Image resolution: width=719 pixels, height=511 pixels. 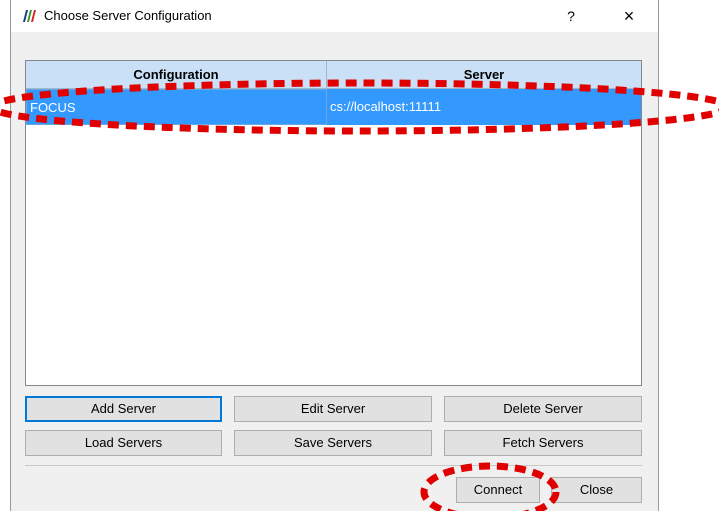 I want to click on help-button: ?, so click(x=571, y=16).